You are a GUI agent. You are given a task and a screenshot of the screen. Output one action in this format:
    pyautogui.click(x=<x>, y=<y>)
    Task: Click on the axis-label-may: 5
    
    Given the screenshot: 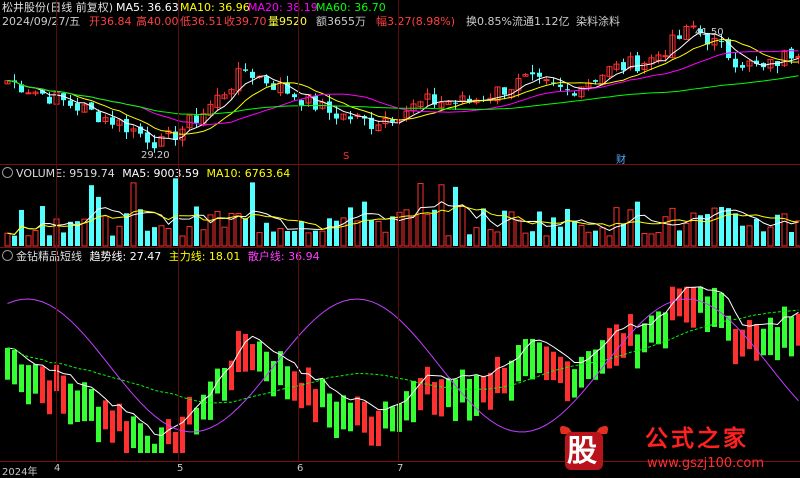 What is the action you would take?
    pyautogui.click(x=180, y=468)
    